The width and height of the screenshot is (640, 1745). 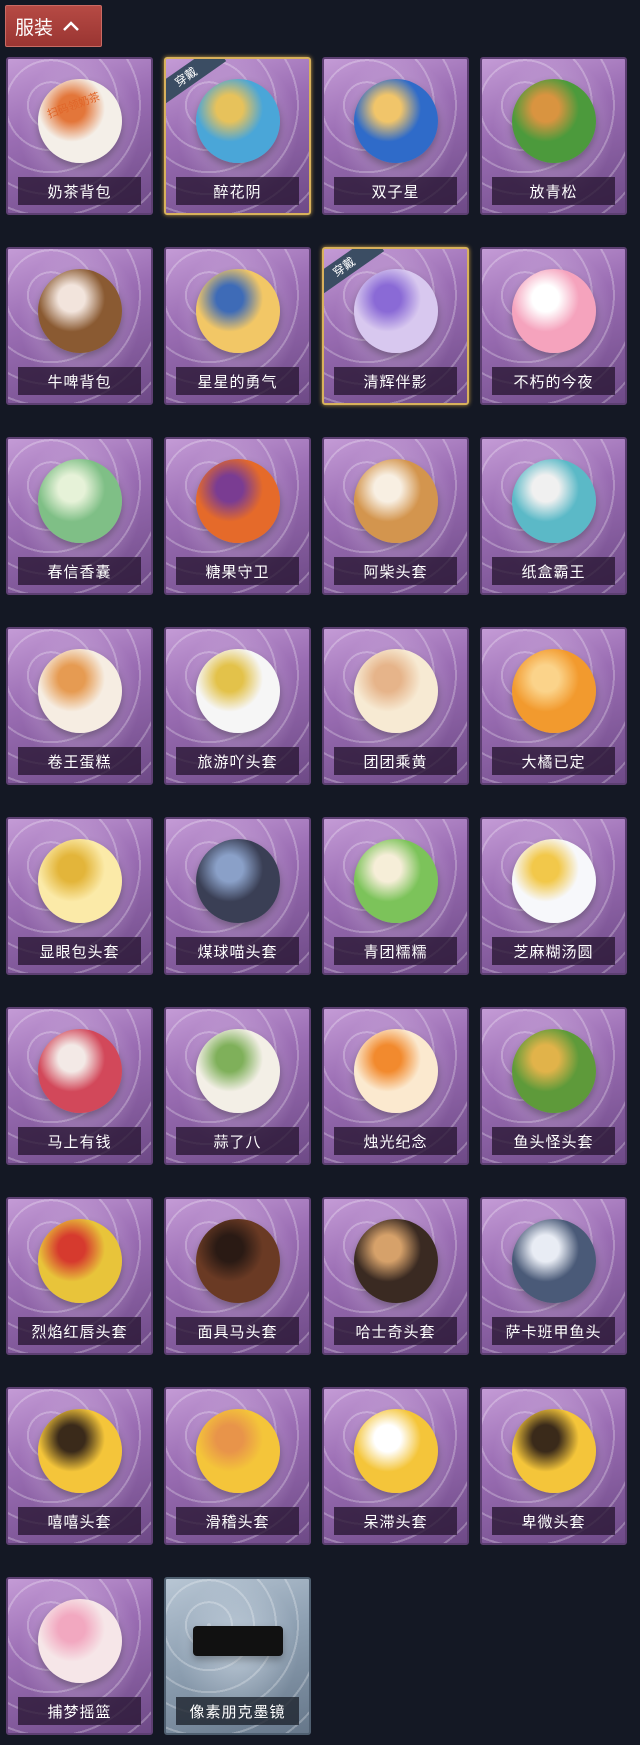 What do you see at coordinates (395, 1086) in the screenshot?
I see `outfit-item-card: 烛光纪念` at bounding box center [395, 1086].